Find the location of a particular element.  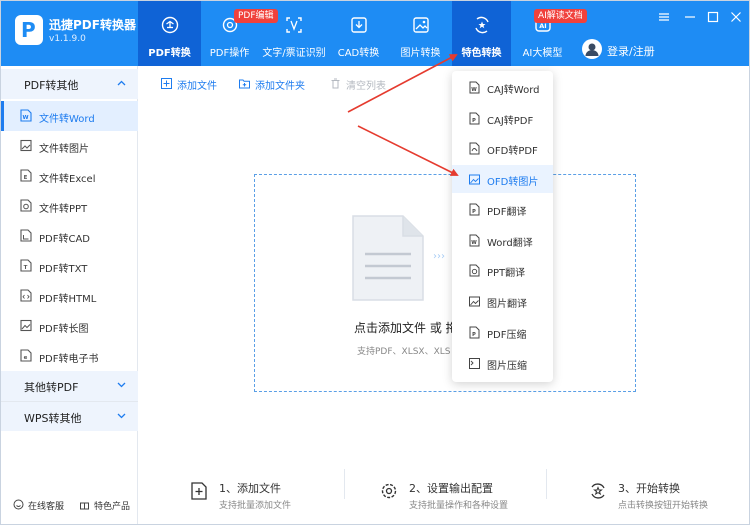

sidebar-group-other-to-pdf: 其他转PDF is located at coordinates (69, 386).